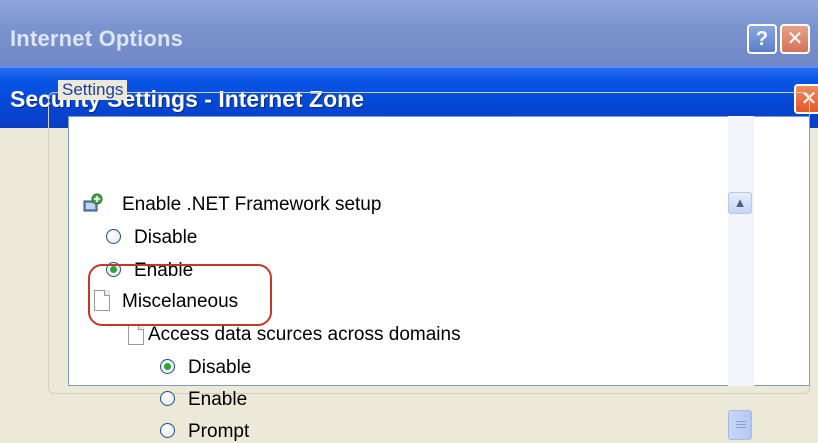 This screenshot has height=443, width=818. What do you see at coordinates (740, 425) in the screenshot?
I see `scroll-thumb` at bounding box center [740, 425].